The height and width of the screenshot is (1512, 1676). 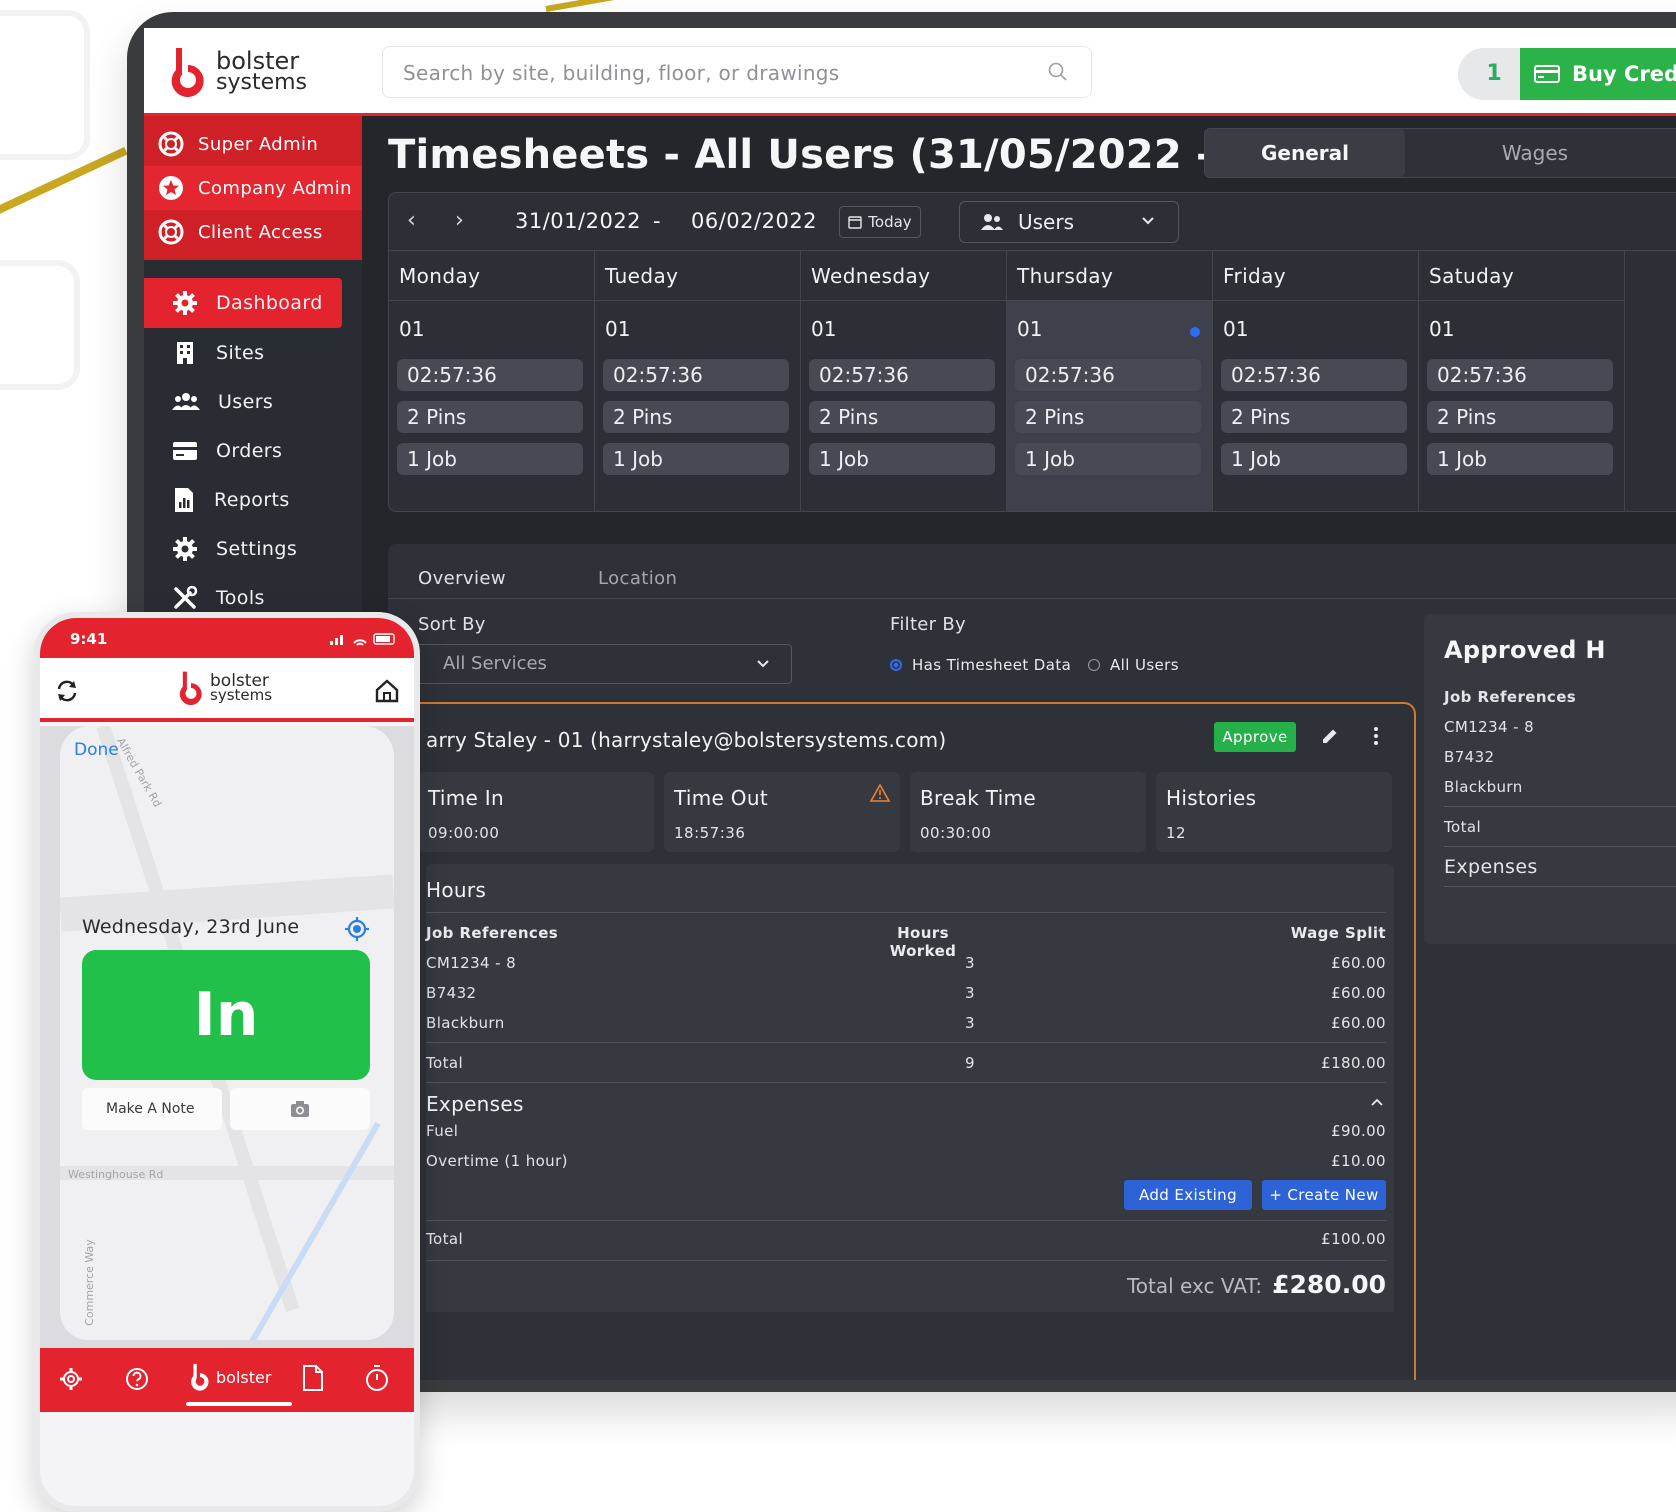 I want to click on phone-clock: 9:41, so click(x=89, y=639).